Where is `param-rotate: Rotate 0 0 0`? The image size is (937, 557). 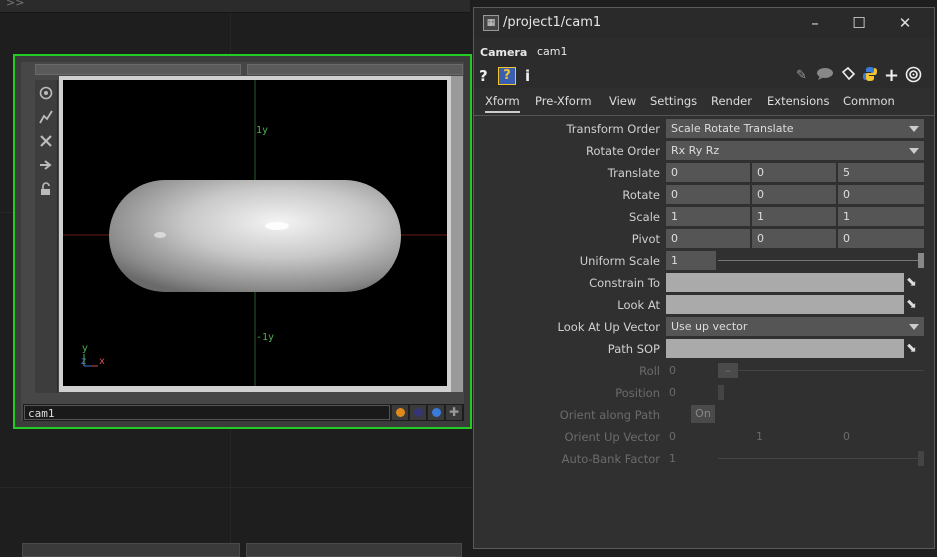
param-rotate: Rotate 0 0 0 is located at coordinates (704, 195).